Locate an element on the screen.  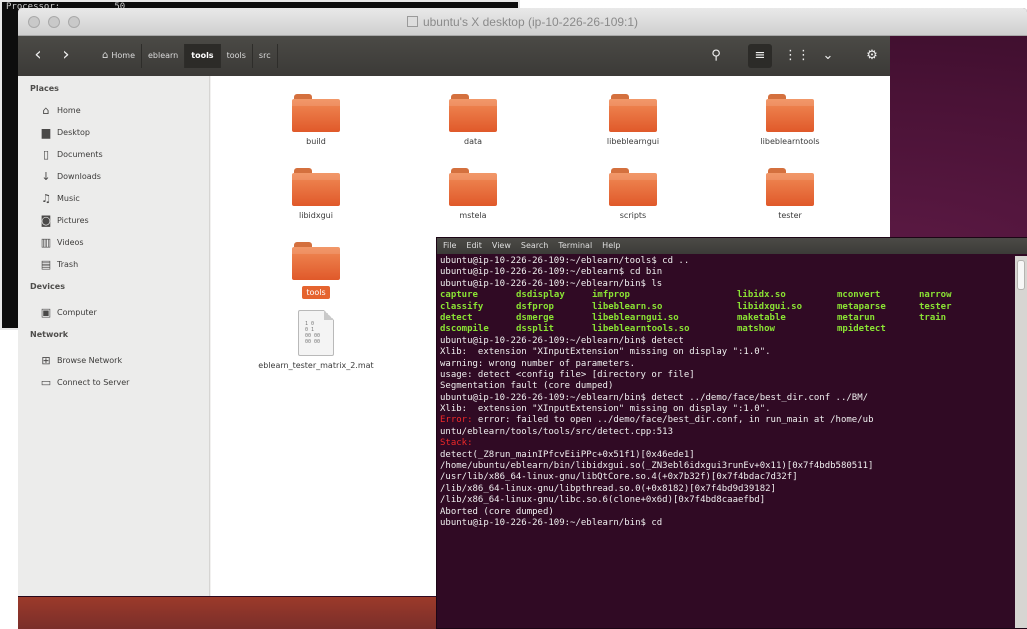
terminal-scrollbar is located at coordinates (1021, 442).